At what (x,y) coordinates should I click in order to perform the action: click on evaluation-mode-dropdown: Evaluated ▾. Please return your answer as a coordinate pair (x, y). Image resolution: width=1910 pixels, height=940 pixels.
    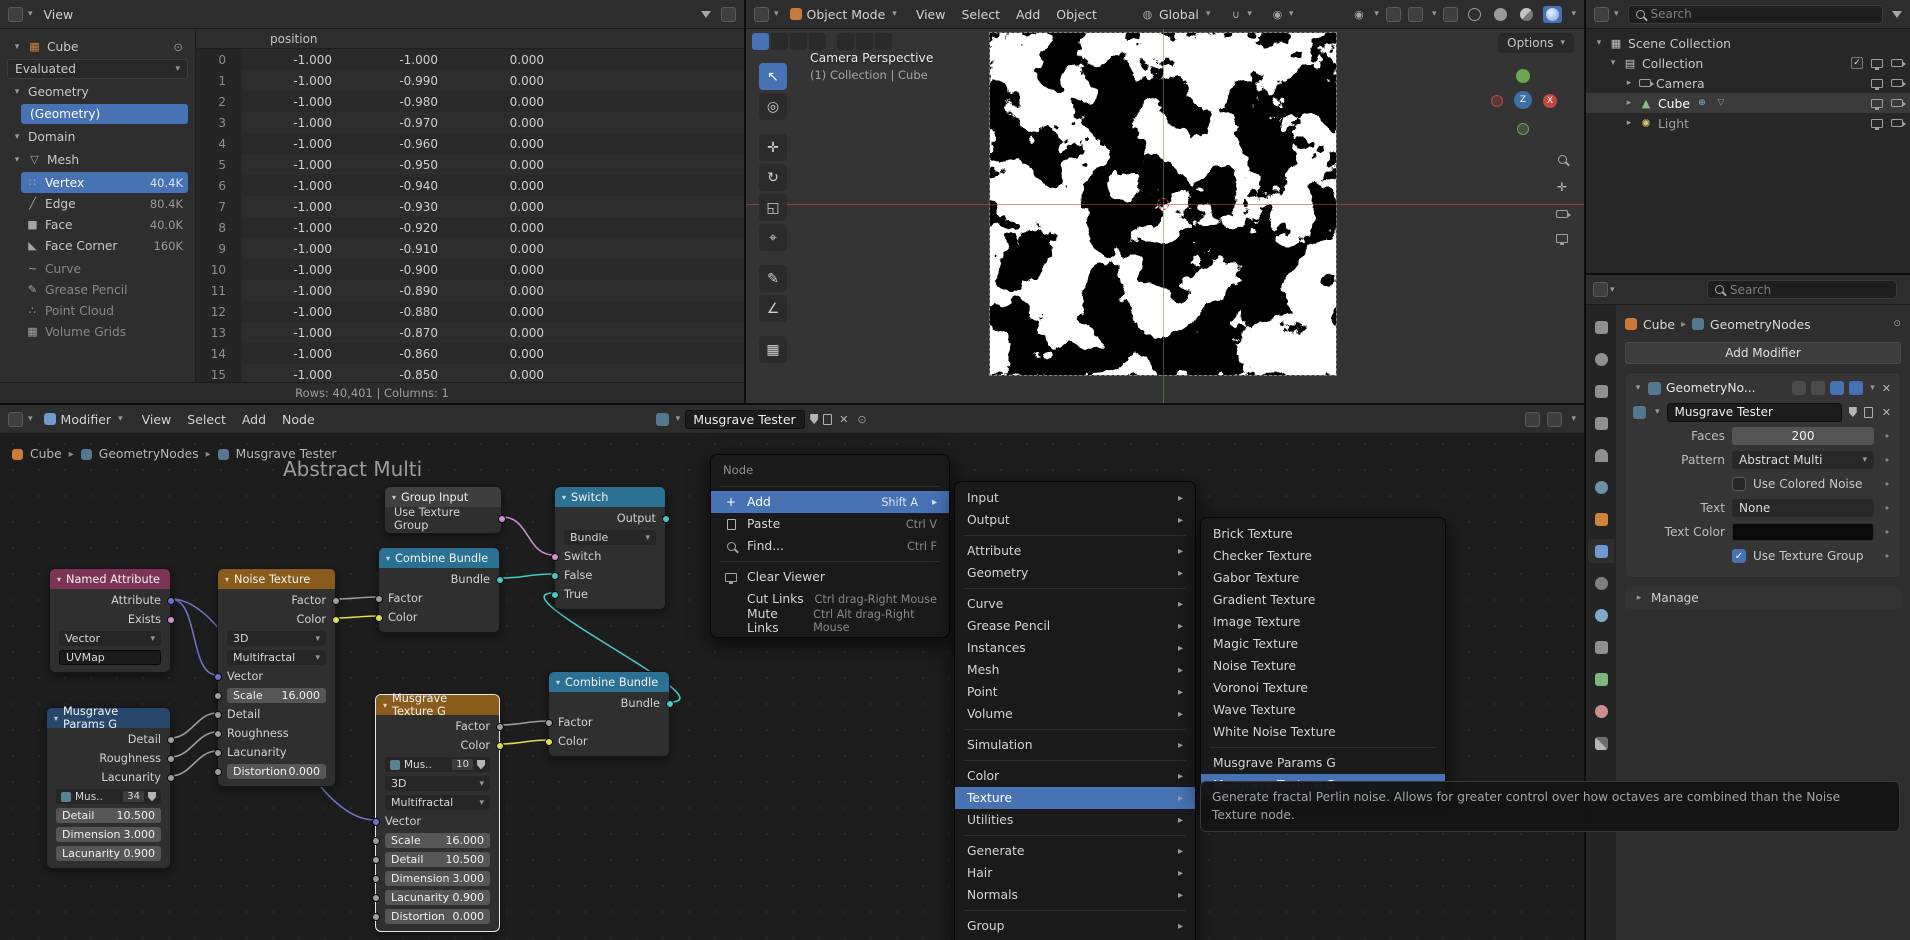
    Looking at the image, I should click on (97, 69).